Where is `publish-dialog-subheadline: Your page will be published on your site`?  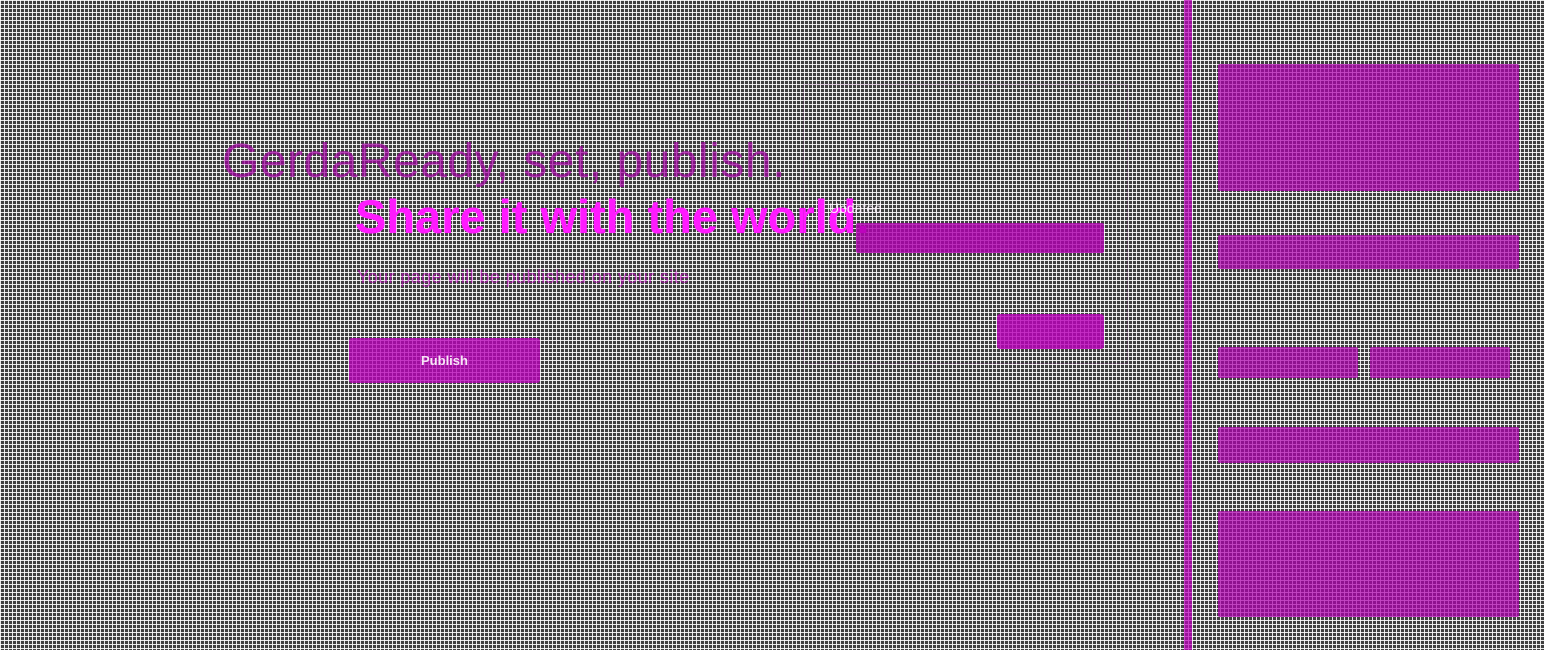
publish-dialog-subheadline: Your page will be published on your site is located at coordinates (523, 277).